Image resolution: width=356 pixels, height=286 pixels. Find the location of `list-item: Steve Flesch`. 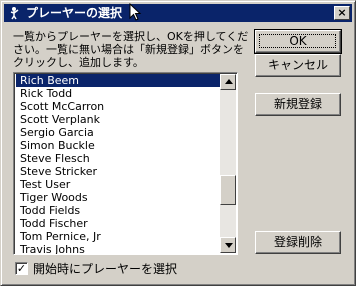

list-item: Steve Flesch is located at coordinates (118, 158).